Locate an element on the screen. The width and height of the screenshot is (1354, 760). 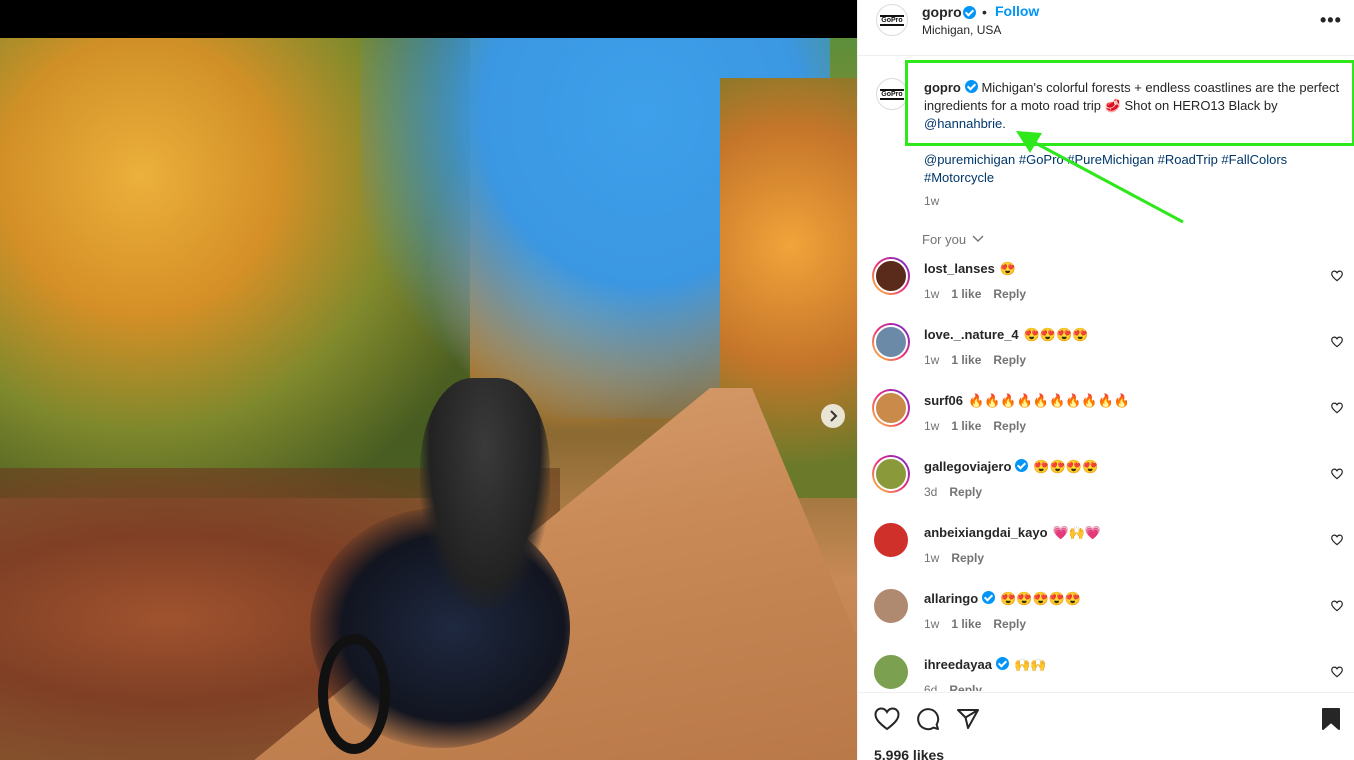
post-header: GoPro gopro • Follow Michigan, USA ••• is located at coordinates (1106, 28).